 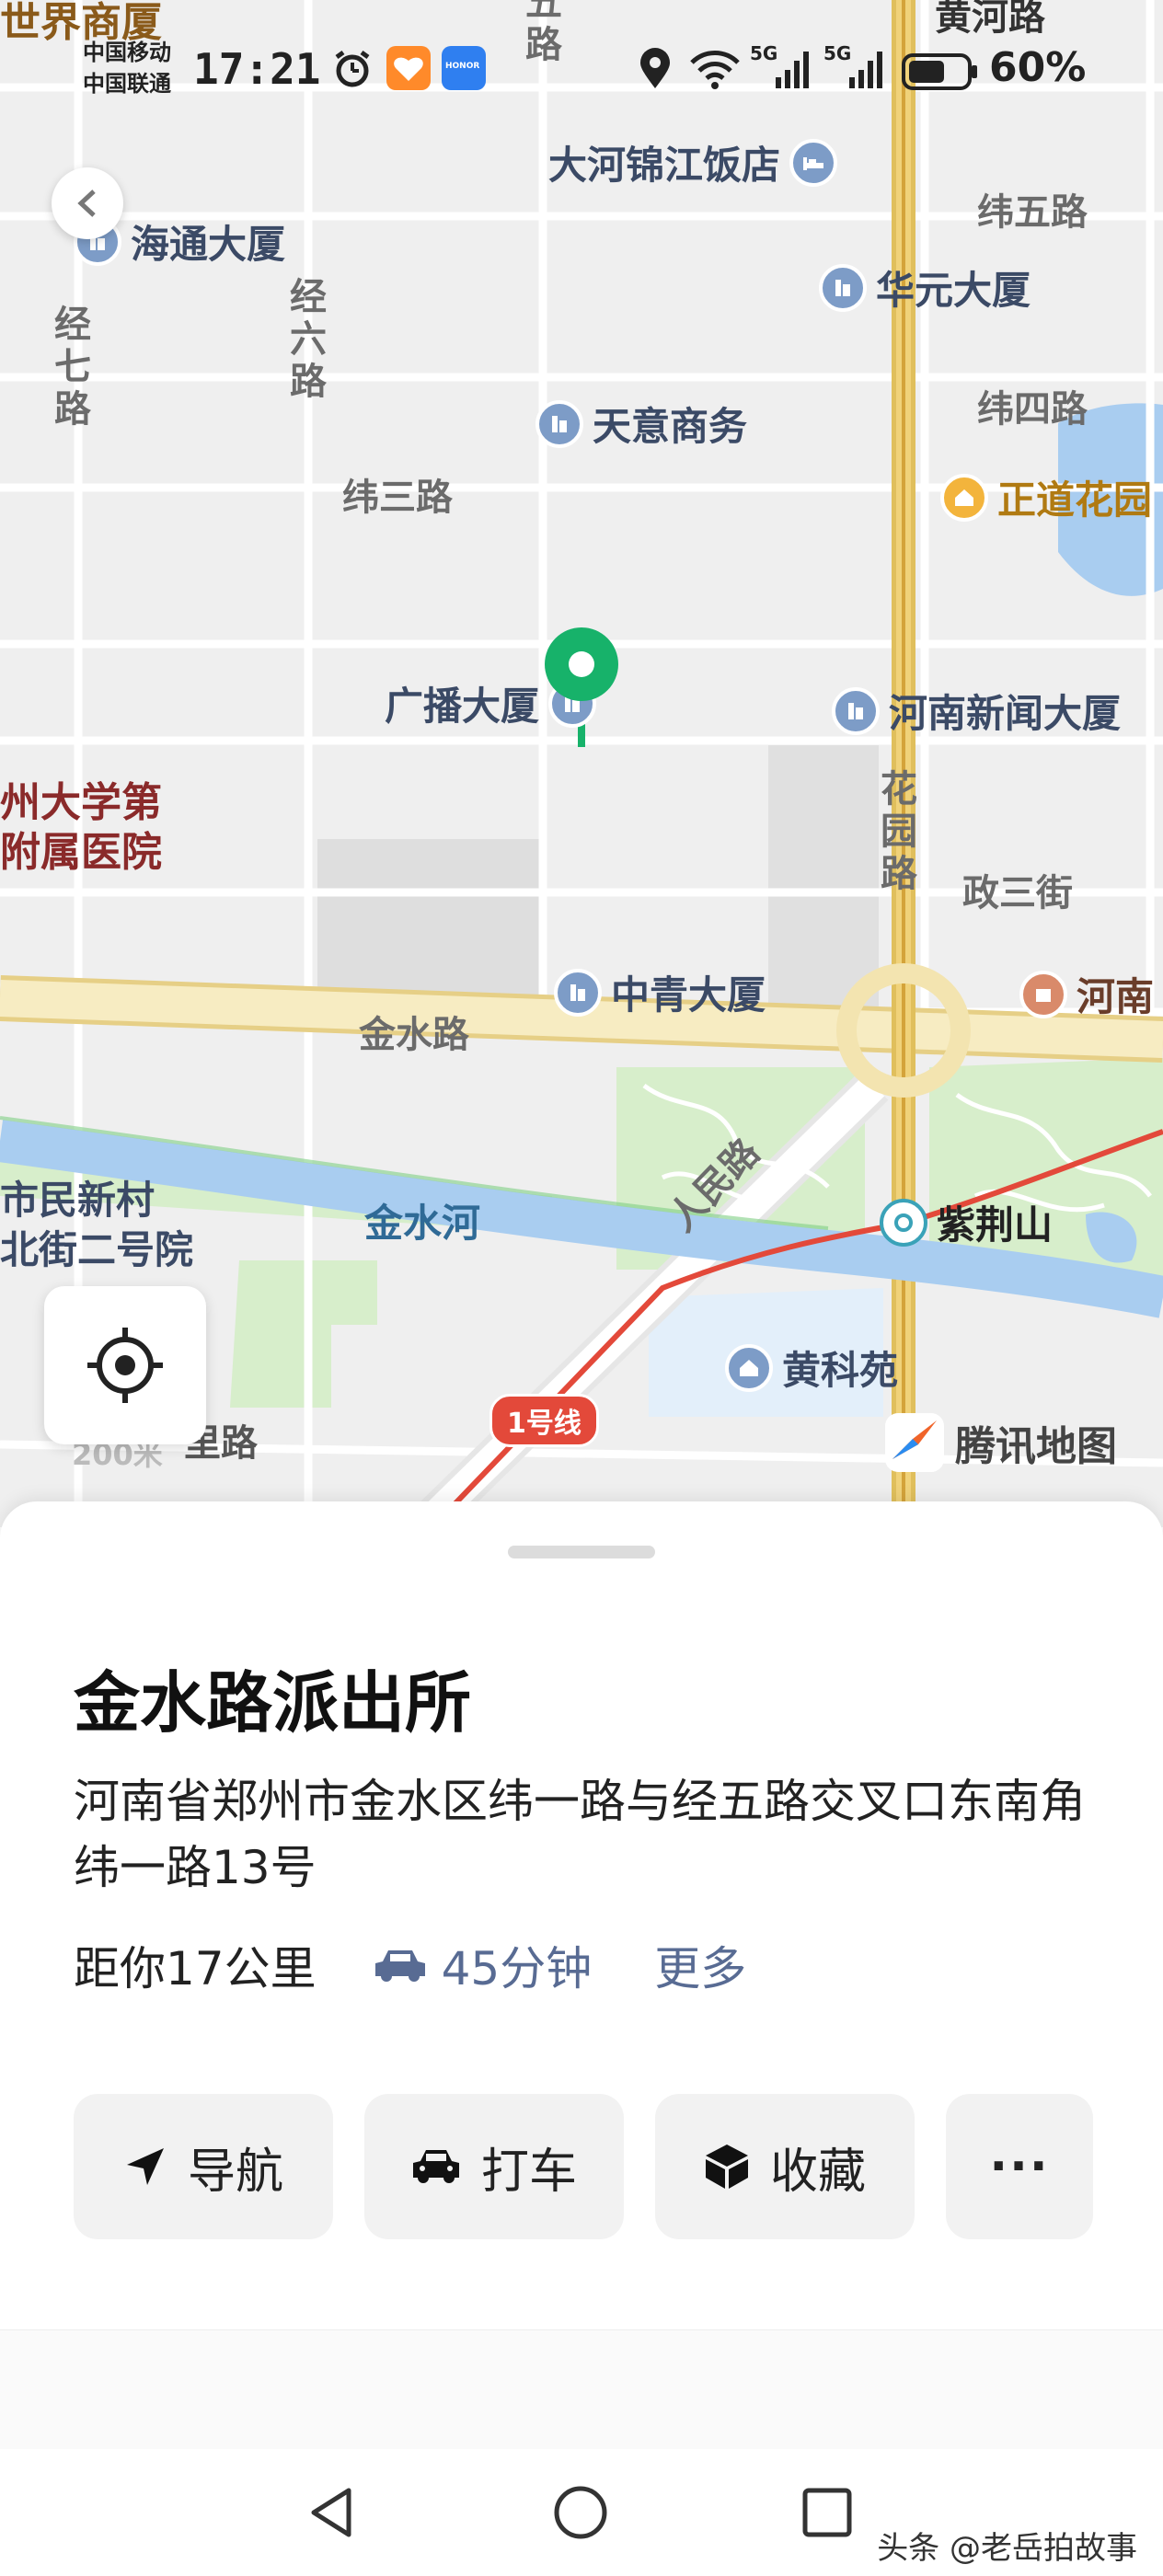 I want to click on poi-huangkeyuan: 黄科苑, so click(x=812, y=1368).